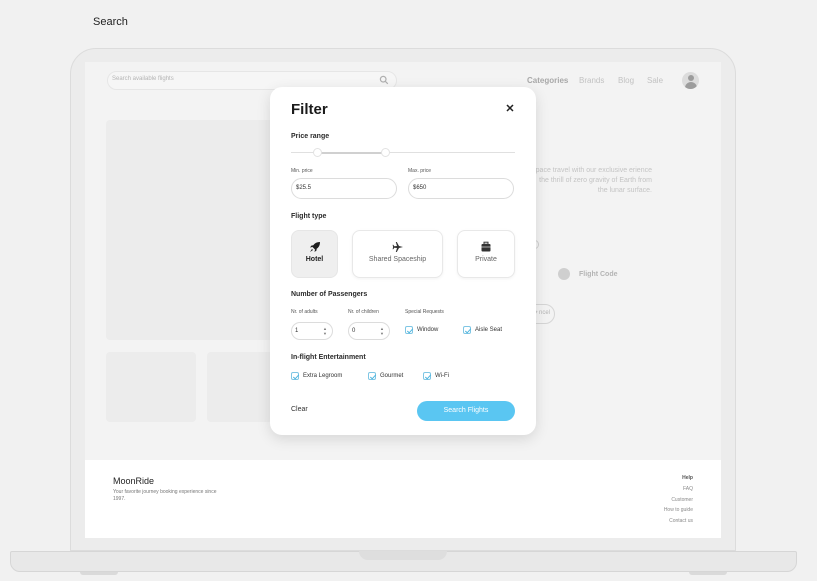 This screenshot has height=581, width=817. I want to click on page-title: Search, so click(110, 22).